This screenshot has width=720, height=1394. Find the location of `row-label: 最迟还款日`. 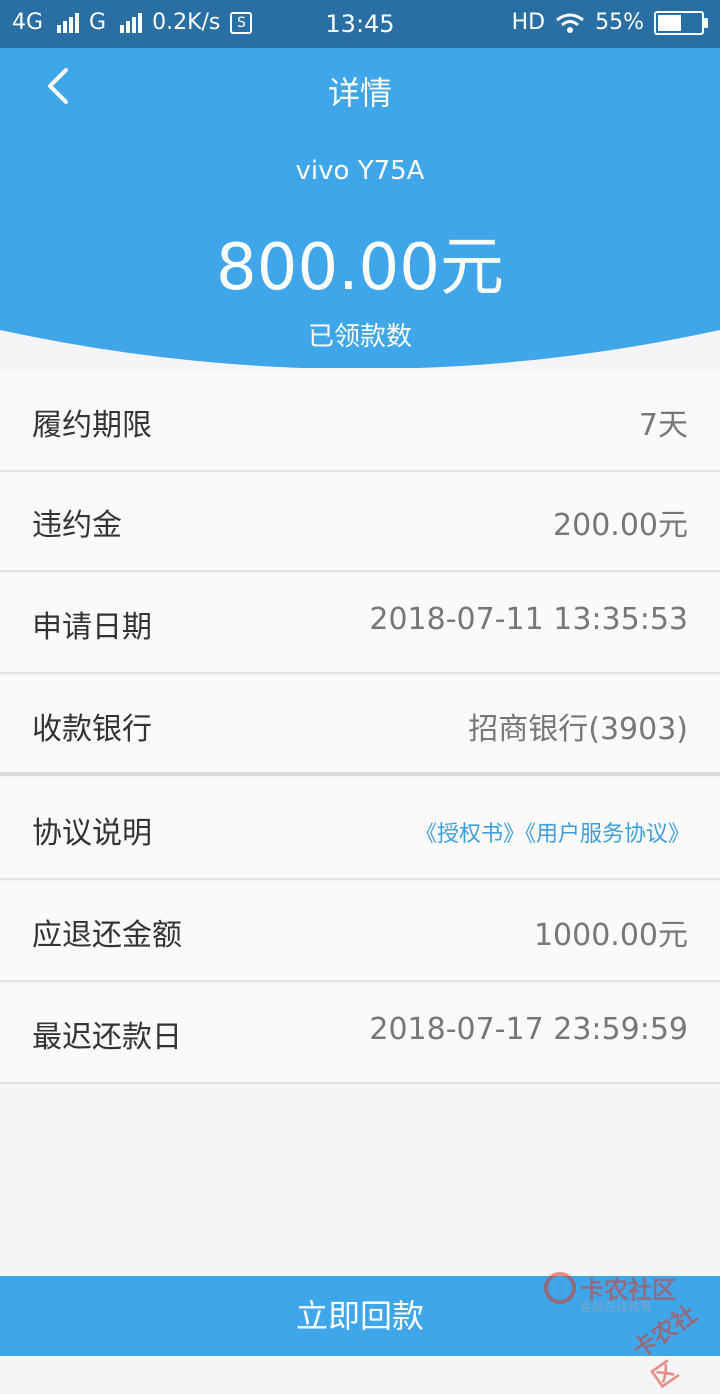

row-label: 最迟还款日 is located at coordinates (107, 1037).